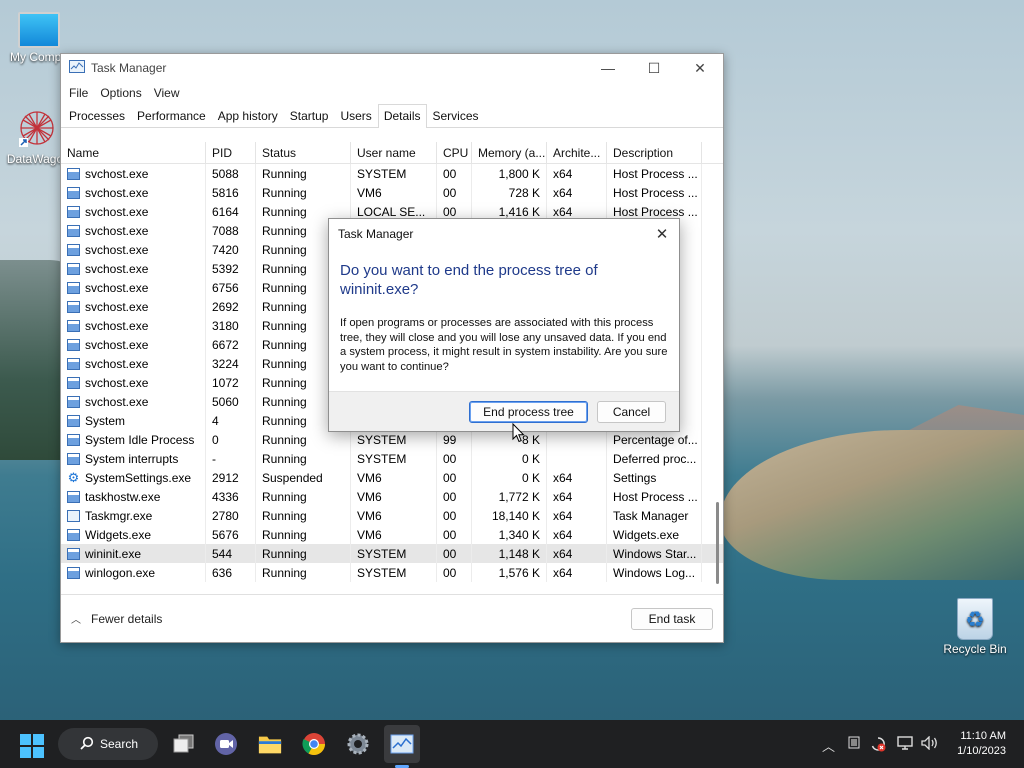  I want to click on tab-services: Services, so click(456, 116).